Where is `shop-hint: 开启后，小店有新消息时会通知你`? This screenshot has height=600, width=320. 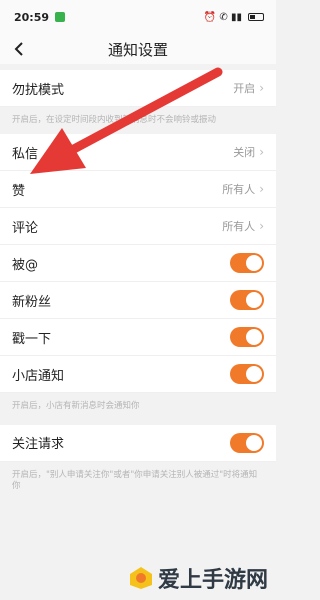
shop-hint: 开启后，小店有新消息时会通知你 is located at coordinates (76, 406).